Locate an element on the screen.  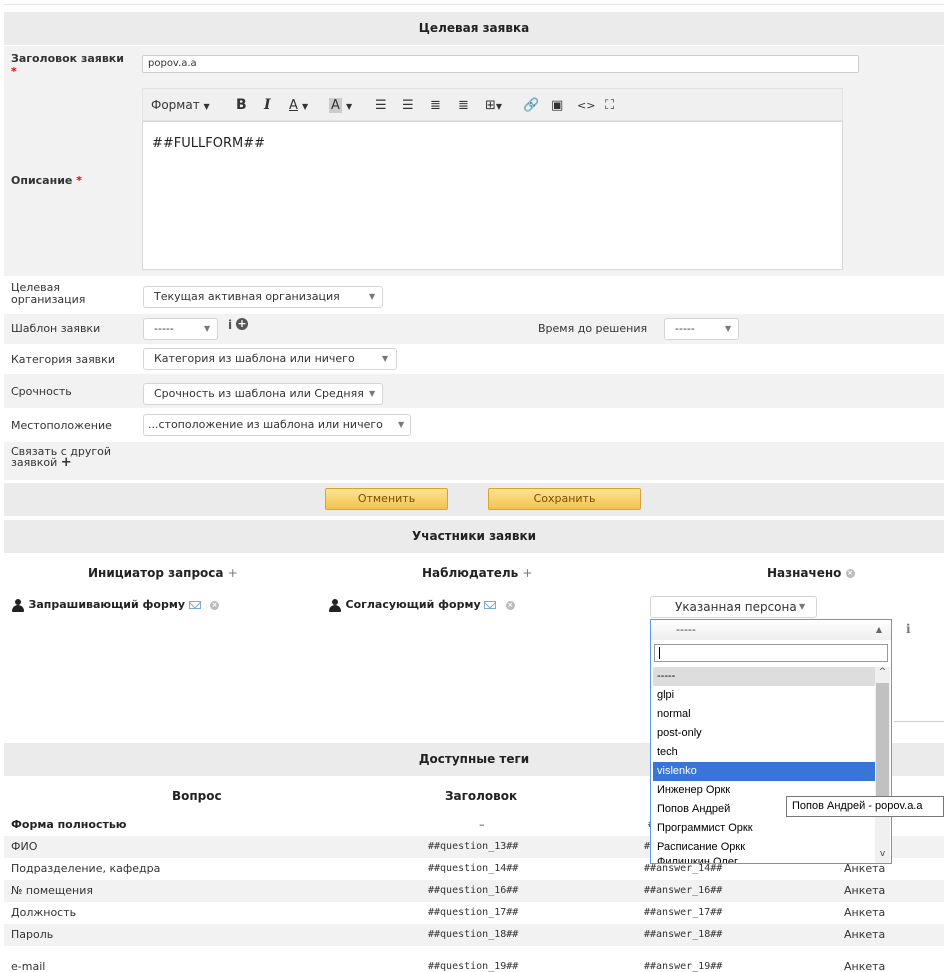
list-item: Расписание Оркк is located at coordinates (765, 847).